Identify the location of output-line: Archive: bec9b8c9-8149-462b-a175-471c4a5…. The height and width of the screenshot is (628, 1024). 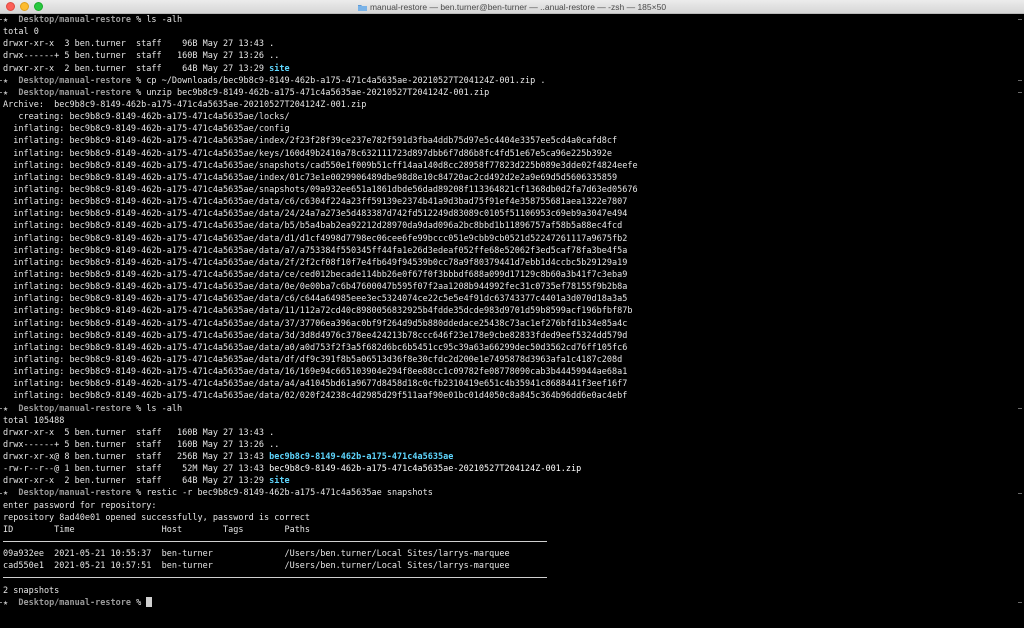
(185, 104).